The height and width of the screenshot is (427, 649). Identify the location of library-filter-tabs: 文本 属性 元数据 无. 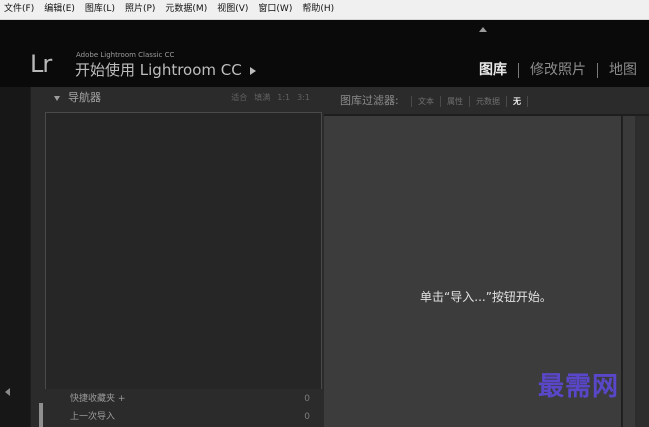
(469, 101).